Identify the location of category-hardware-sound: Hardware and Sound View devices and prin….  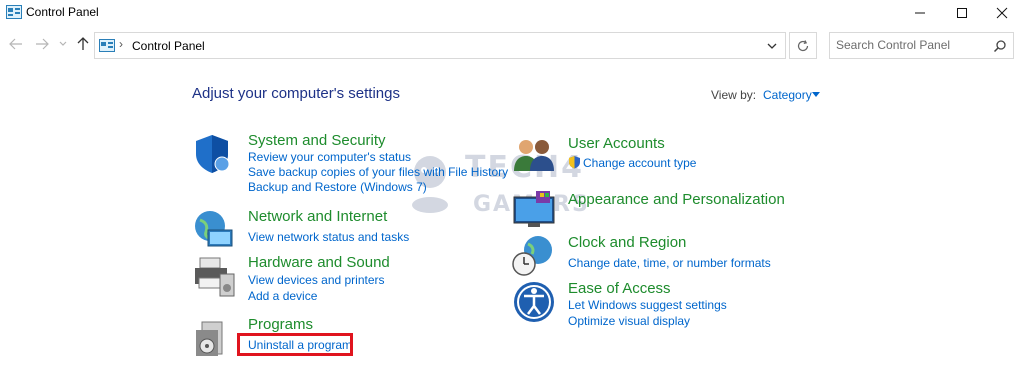
(342, 278).